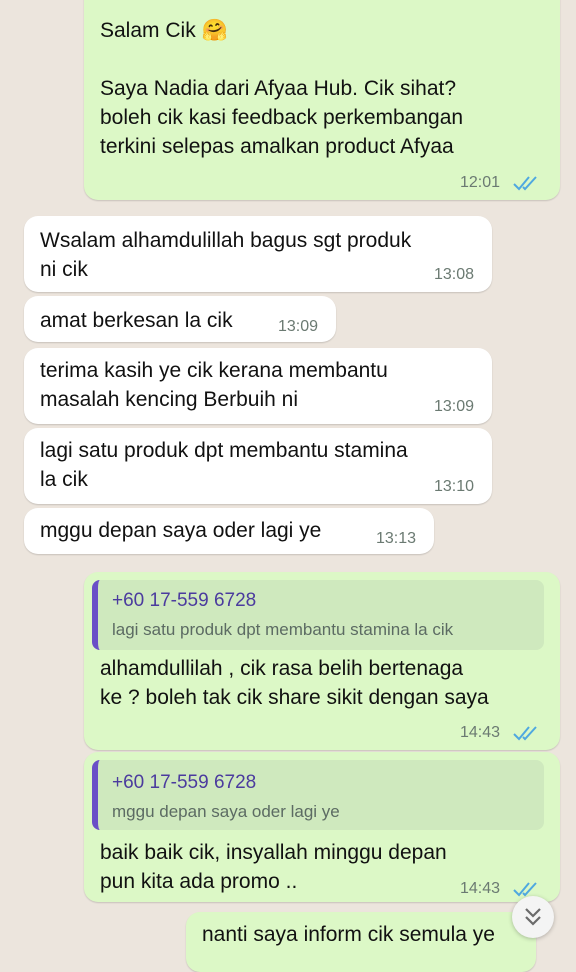 This screenshot has height=972, width=576. What do you see at coordinates (136, 320) in the screenshot?
I see `message-text: amat berkesan la cik` at bounding box center [136, 320].